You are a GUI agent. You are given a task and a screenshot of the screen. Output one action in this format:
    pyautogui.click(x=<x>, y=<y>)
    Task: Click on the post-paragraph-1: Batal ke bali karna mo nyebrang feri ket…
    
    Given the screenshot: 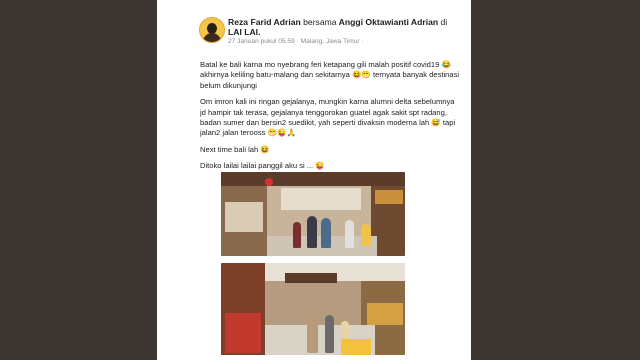 What is the action you would take?
    pyautogui.click(x=330, y=75)
    